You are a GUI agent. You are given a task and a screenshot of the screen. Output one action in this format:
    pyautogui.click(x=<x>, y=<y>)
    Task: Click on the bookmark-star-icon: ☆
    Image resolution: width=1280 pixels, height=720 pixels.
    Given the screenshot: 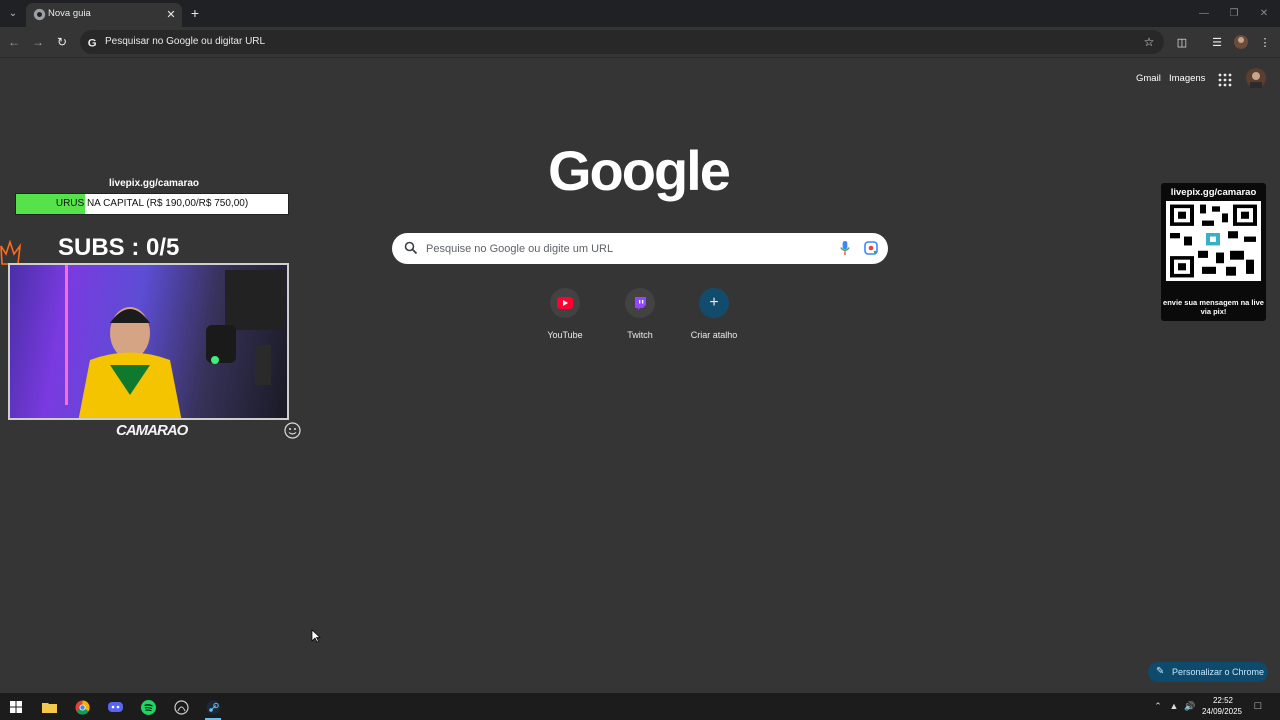 What is the action you would take?
    pyautogui.click(x=1149, y=42)
    